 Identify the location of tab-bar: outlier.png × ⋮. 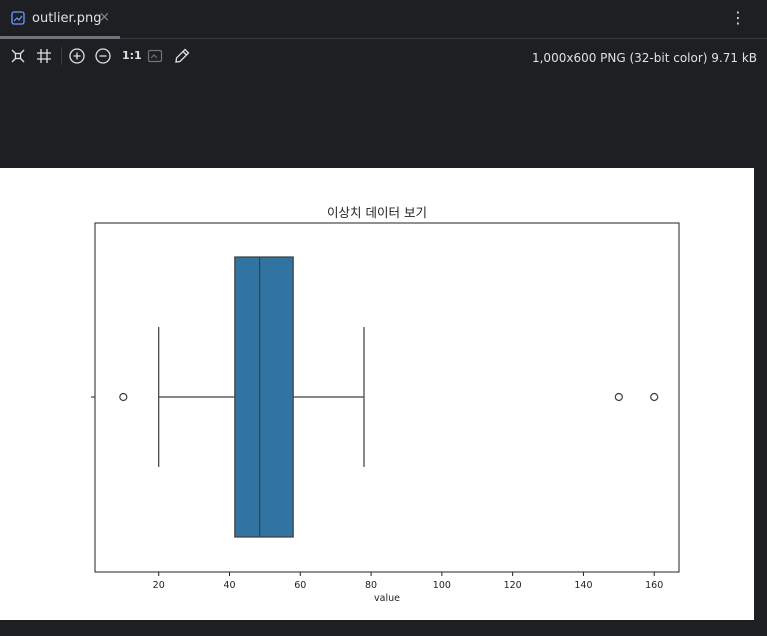
(383, 19).